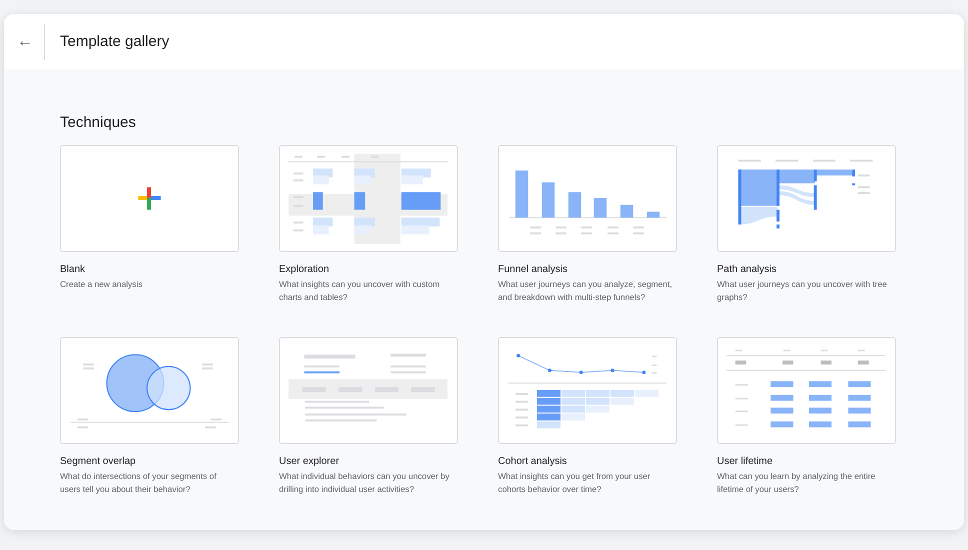 The height and width of the screenshot is (550, 968). What do you see at coordinates (533, 461) in the screenshot?
I see `template-title: Cohort analysis` at bounding box center [533, 461].